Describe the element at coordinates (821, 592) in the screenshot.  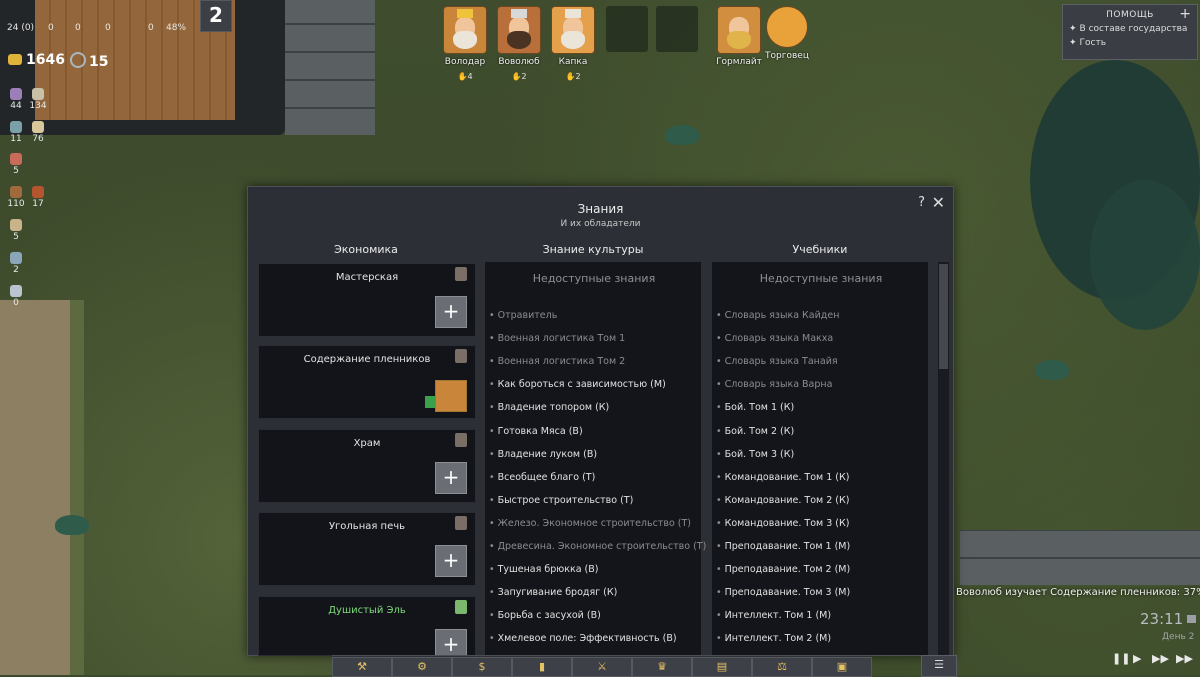
I see `knowledge-item: • Преподавание. Том 3 (М)` at that location.